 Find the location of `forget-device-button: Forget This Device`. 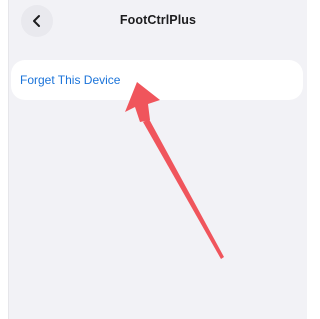

forget-device-button: Forget This Device is located at coordinates (70, 80).